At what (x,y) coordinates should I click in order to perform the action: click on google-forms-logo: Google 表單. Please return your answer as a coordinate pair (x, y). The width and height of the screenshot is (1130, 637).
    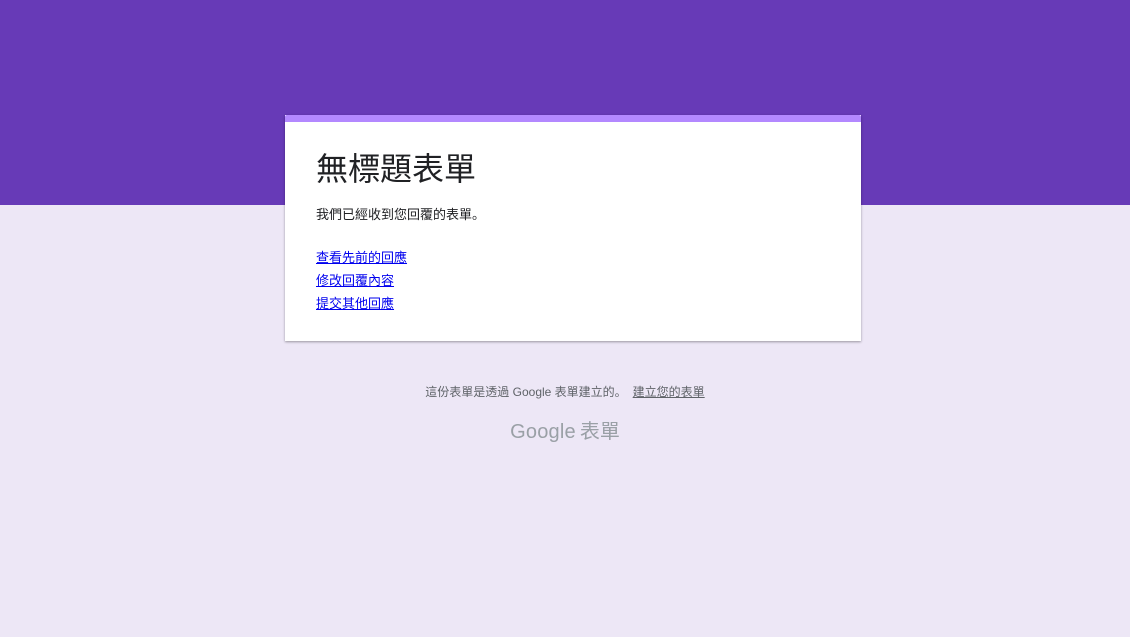
    Looking at the image, I should click on (565, 432).